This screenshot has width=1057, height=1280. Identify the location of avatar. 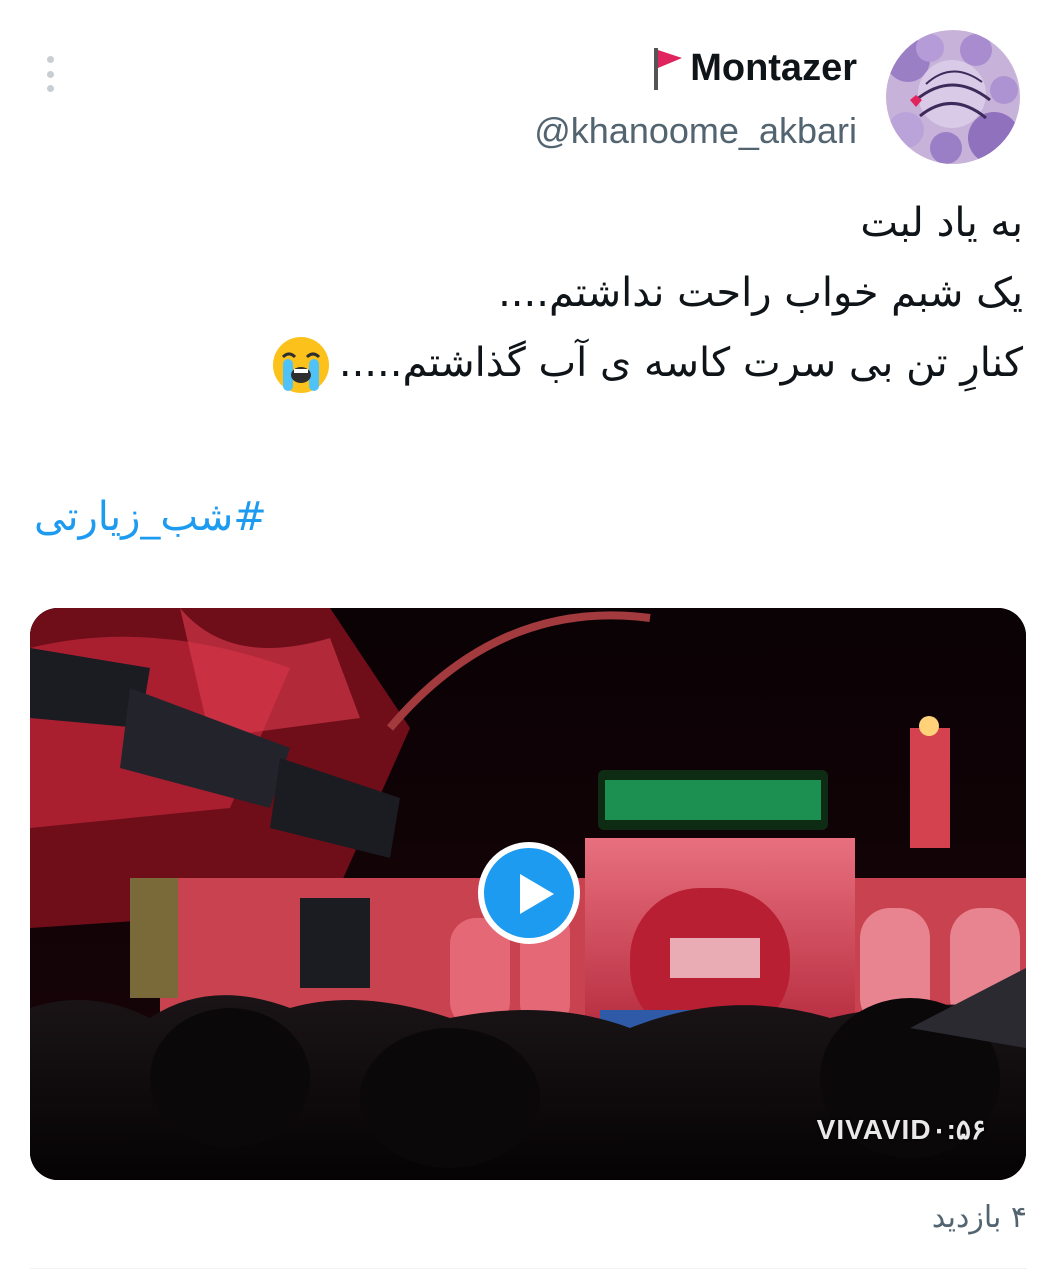
(953, 97).